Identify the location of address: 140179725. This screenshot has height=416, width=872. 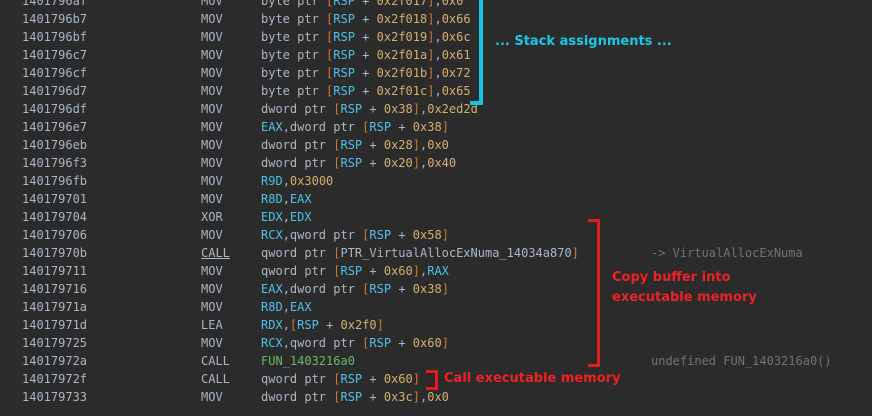
(54, 343).